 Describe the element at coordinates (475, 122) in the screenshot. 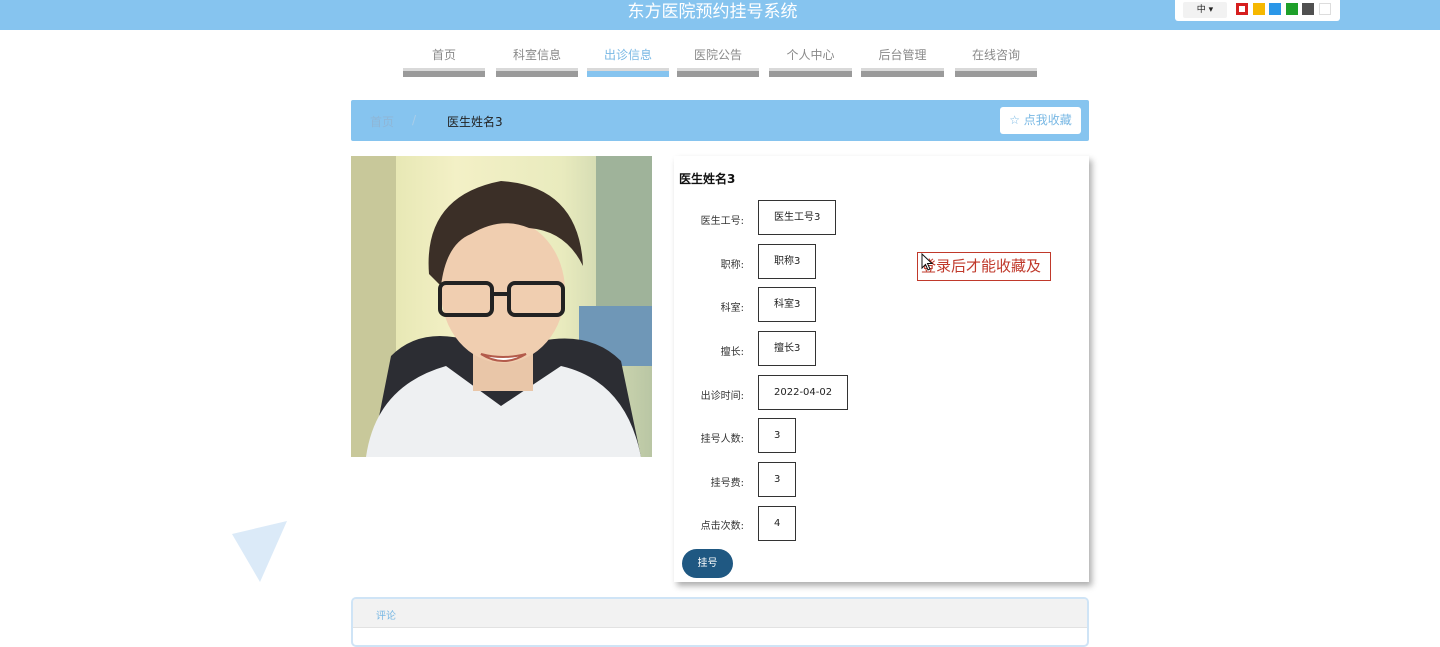

I see `breadcrumb-current: 医生姓名3` at that location.